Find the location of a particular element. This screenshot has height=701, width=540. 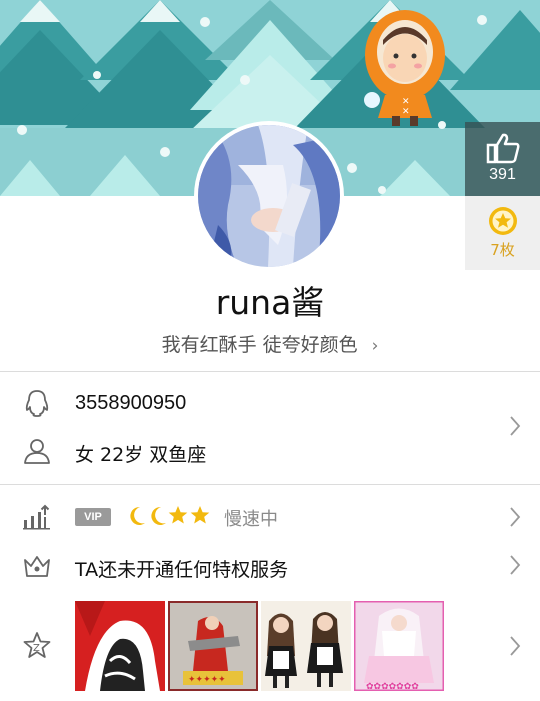

qq-number: 3558900950 is located at coordinates (131, 403).